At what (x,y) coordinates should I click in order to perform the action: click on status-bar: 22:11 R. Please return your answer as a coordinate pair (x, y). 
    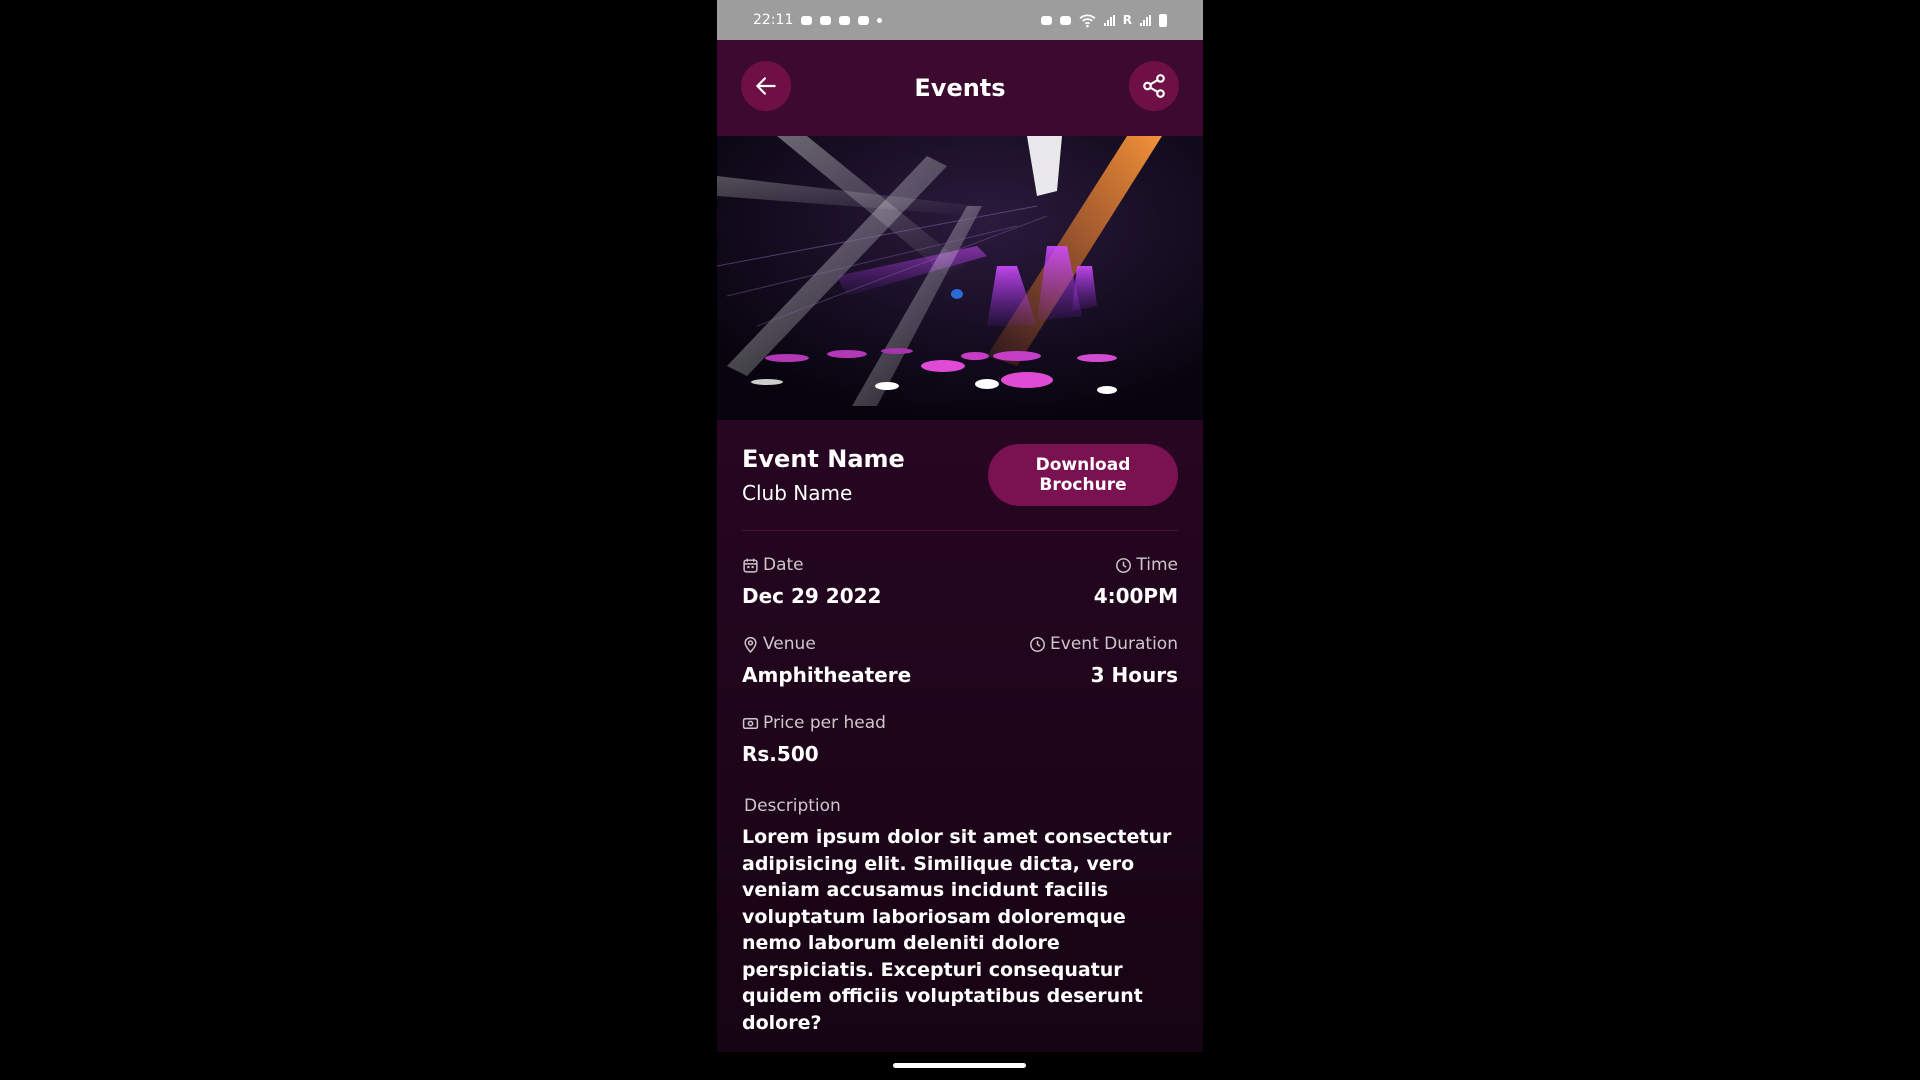
    Looking at the image, I should click on (960, 20).